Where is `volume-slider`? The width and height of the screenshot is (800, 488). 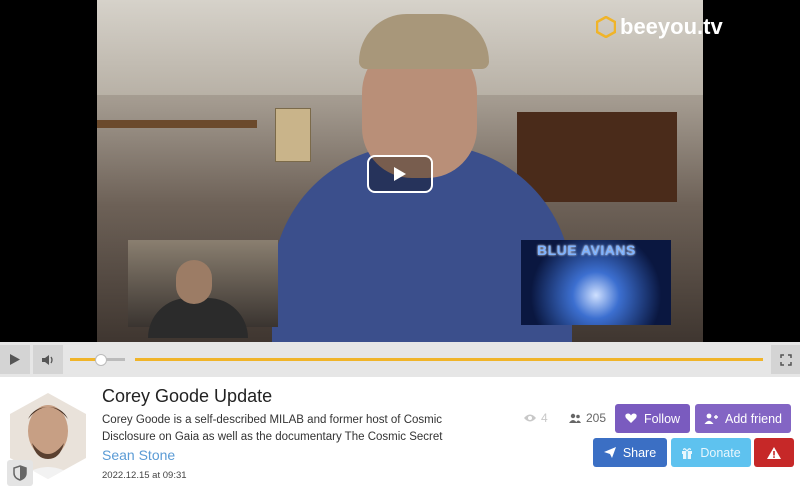
volume-slider is located at coordinates (97, 360).